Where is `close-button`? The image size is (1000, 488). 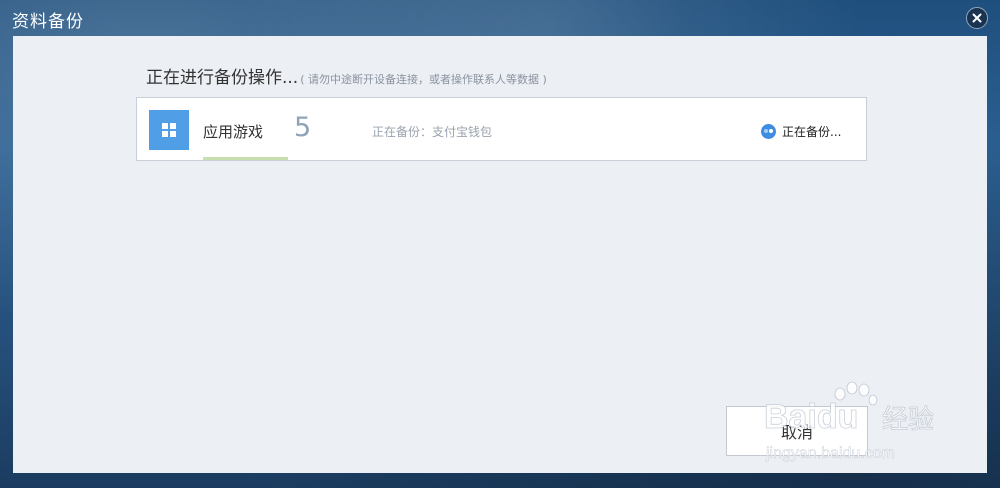 close-button is located at coordinates (977, 18).